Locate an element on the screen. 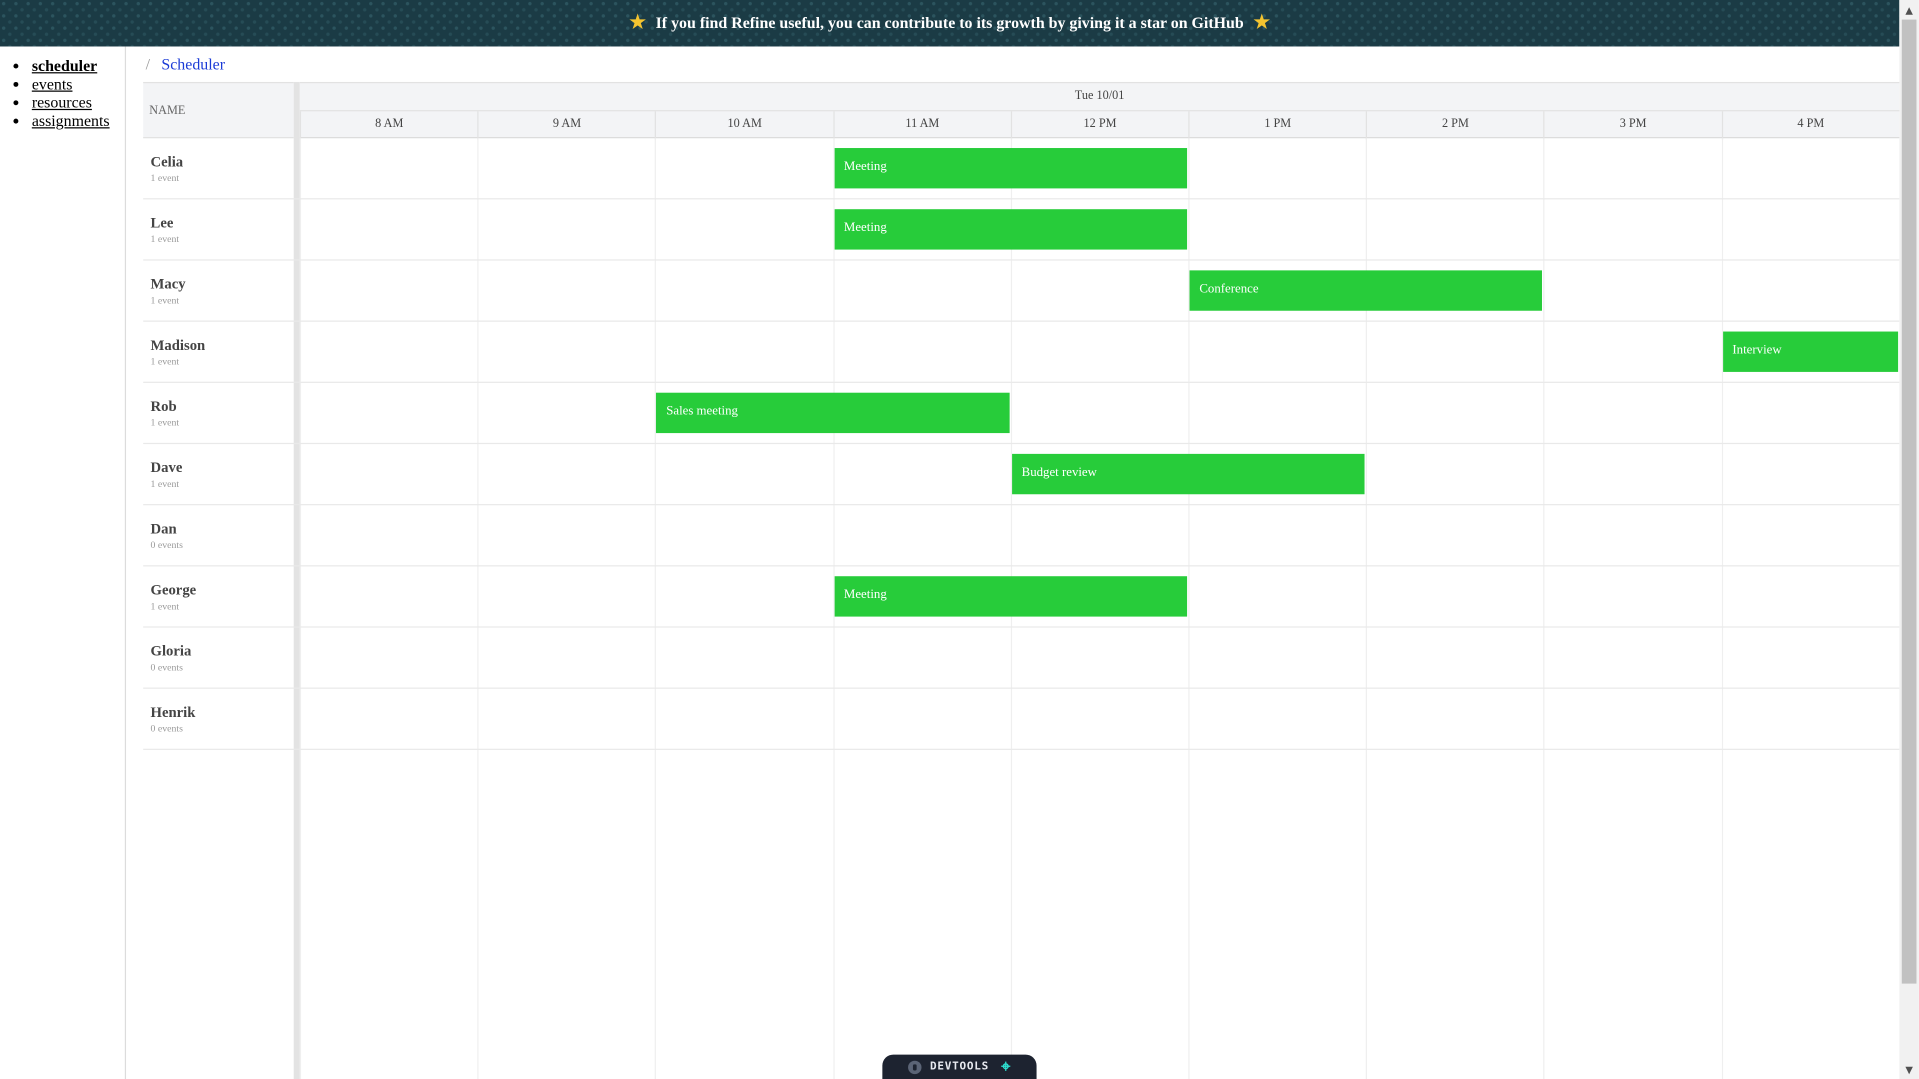  event-bar: Interview is located at coordinates (1810, 351).